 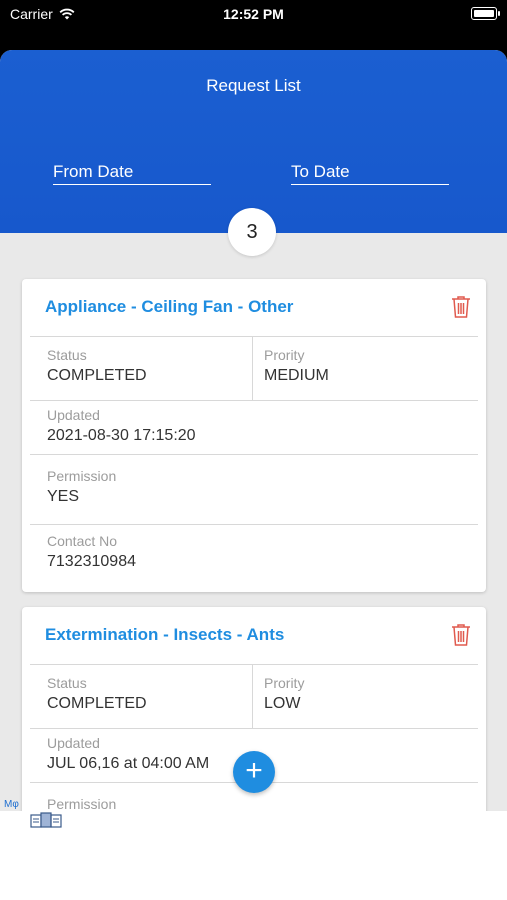 I want to click on battery-icon, so click(x=485, y=13).